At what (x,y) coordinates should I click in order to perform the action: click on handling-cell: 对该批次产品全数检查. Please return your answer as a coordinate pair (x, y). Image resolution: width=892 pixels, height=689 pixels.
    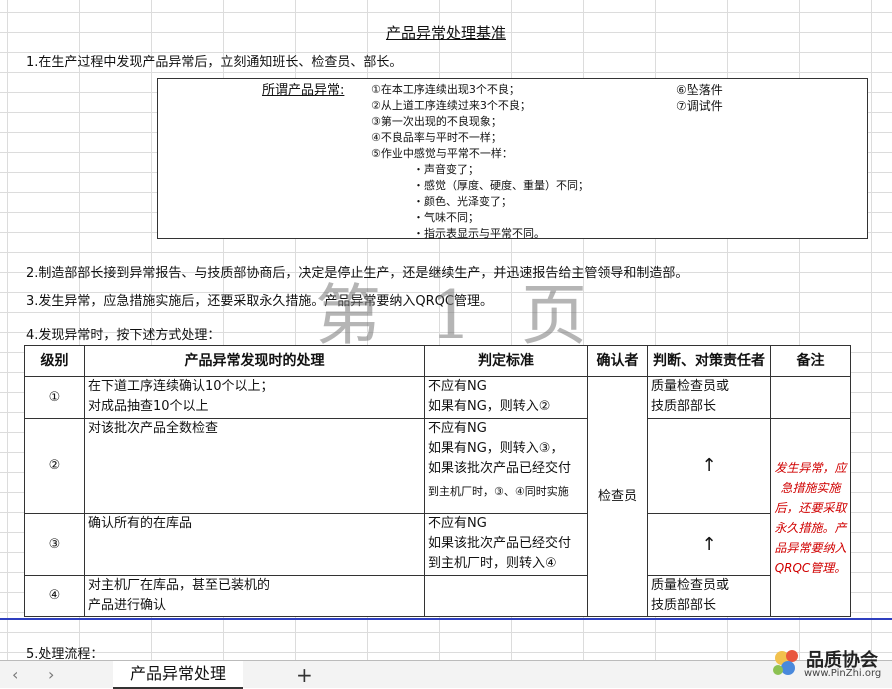
    Looking at the image, I should click on (254, 466).